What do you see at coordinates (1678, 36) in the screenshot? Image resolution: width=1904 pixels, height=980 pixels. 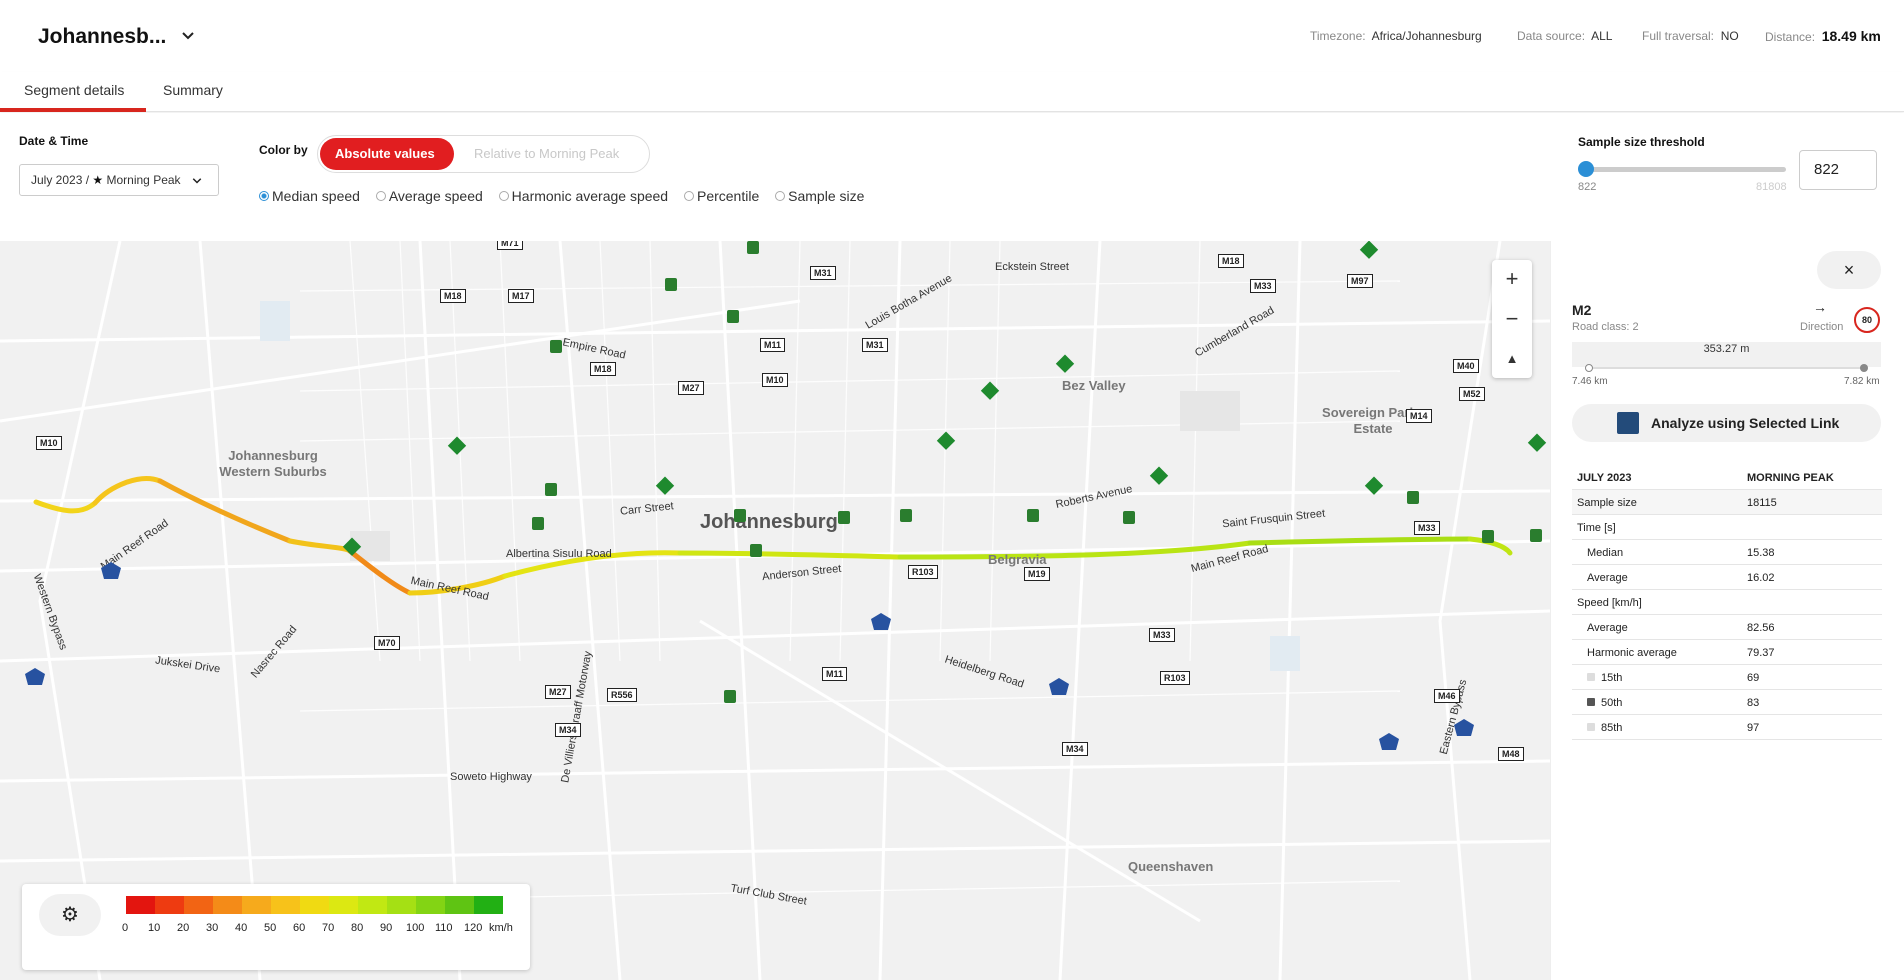 I see `traversal-label: Full traversal:` at bounding box center [1678, 36].